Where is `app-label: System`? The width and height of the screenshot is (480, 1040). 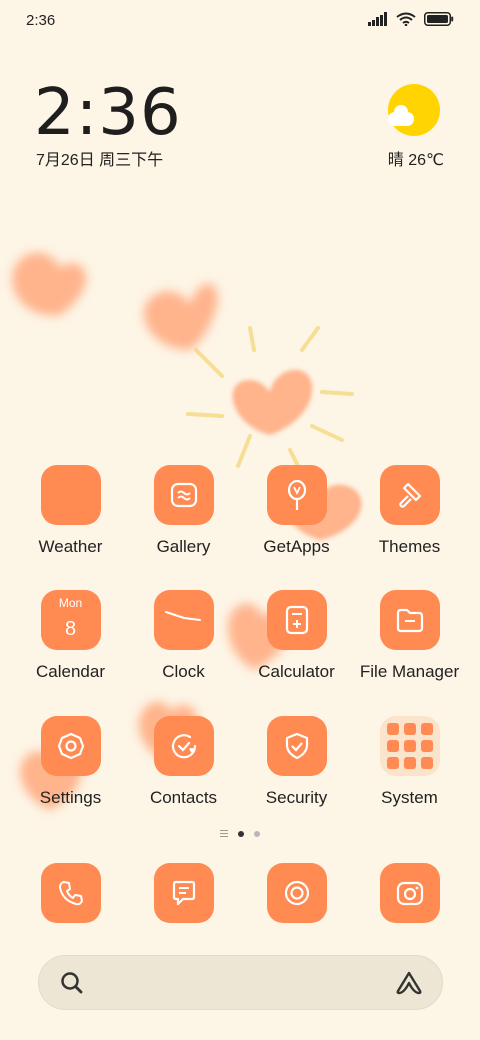 app-label: System is located at coordinates (409, 797).